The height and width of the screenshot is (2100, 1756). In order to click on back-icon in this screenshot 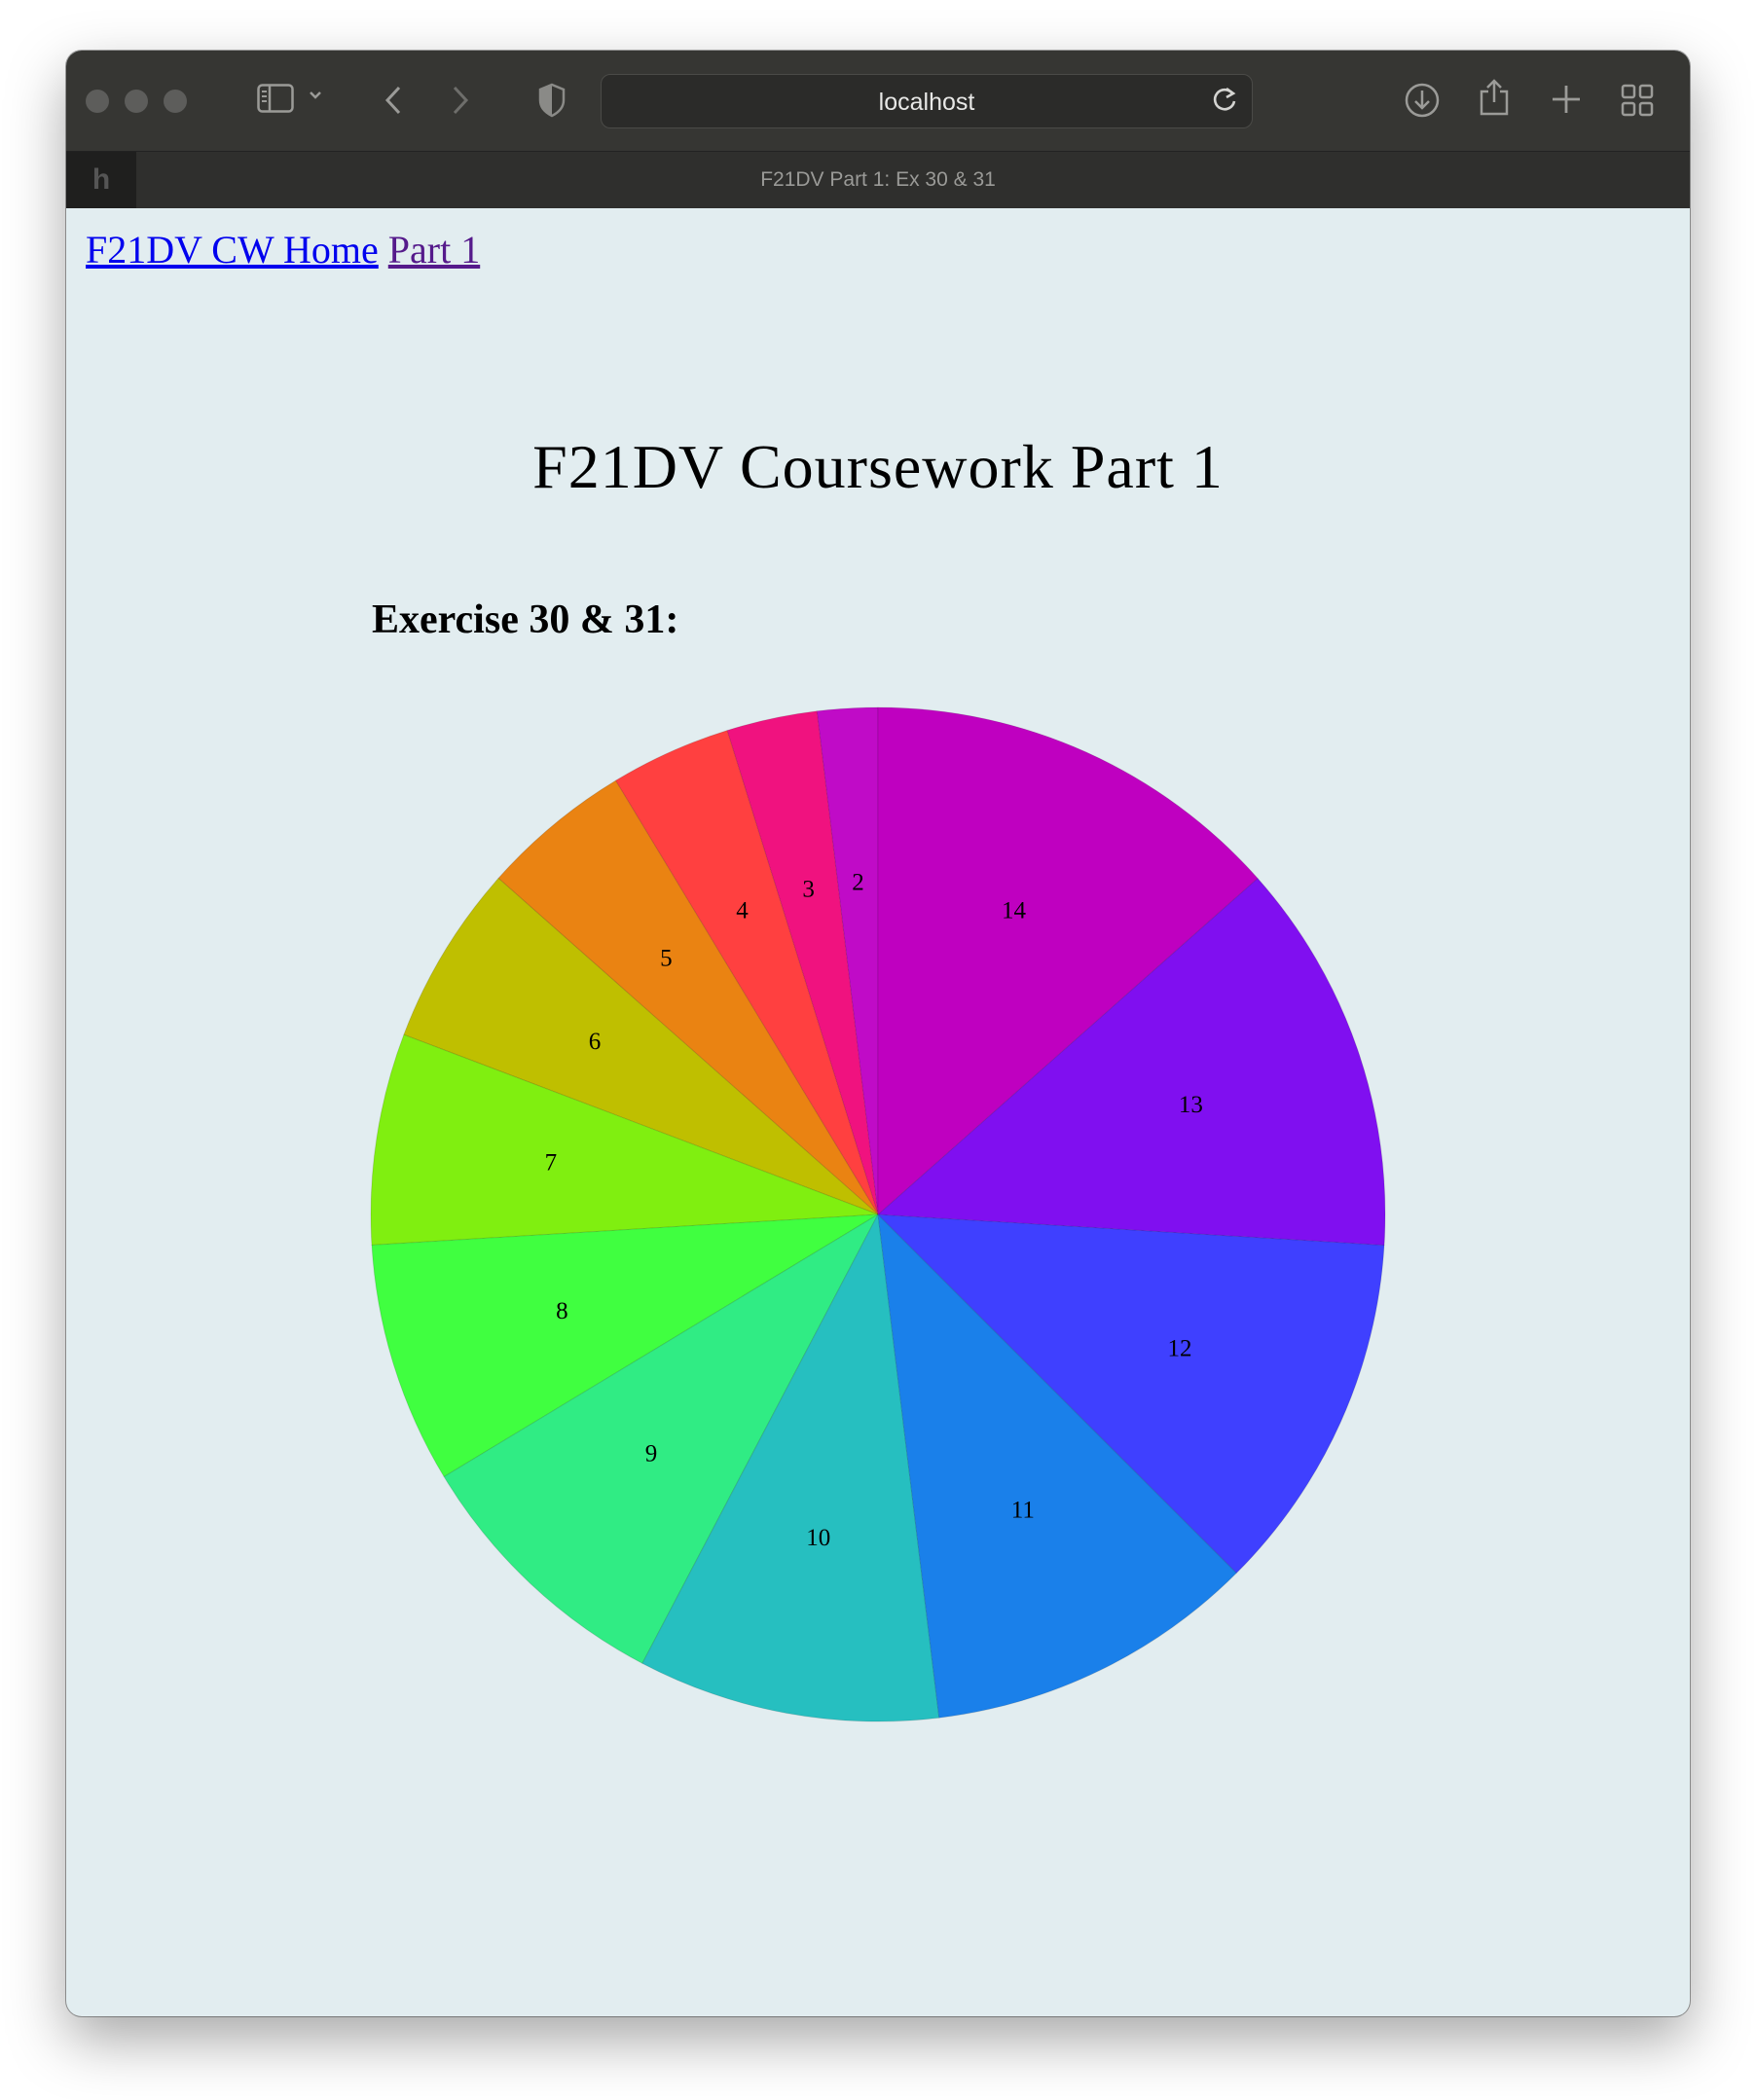, I will do `click(393, 102)`.